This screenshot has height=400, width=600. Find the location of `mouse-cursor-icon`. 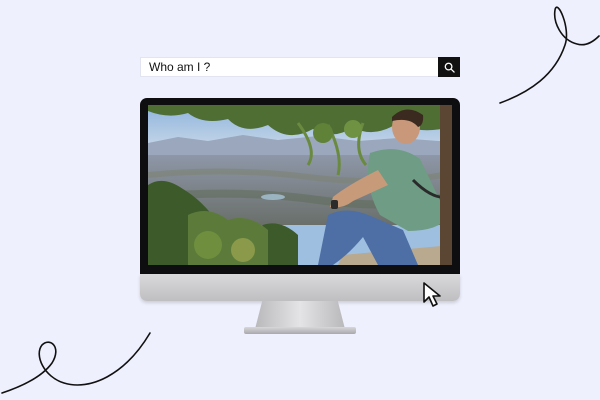

mouse-cursor-icon is located at coordinates (432, 294).